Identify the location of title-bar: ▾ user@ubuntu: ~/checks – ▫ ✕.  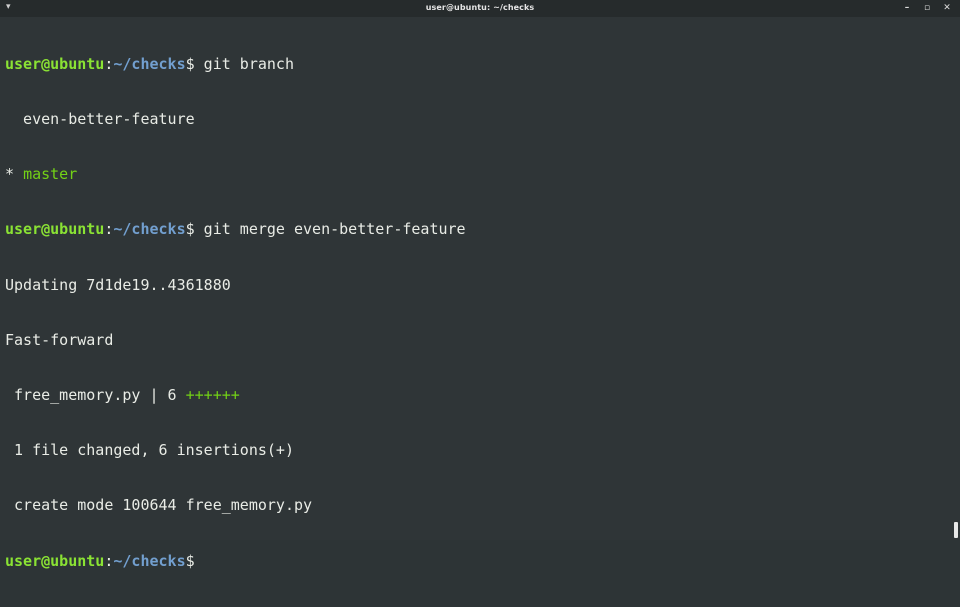
(480, 8).